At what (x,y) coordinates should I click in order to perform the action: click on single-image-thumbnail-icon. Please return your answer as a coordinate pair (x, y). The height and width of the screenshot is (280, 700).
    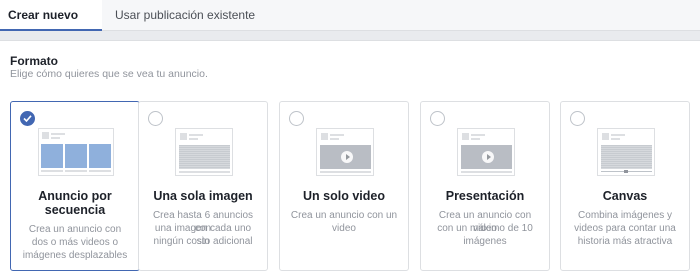
    Looking at the image, I should click on (204, 152).